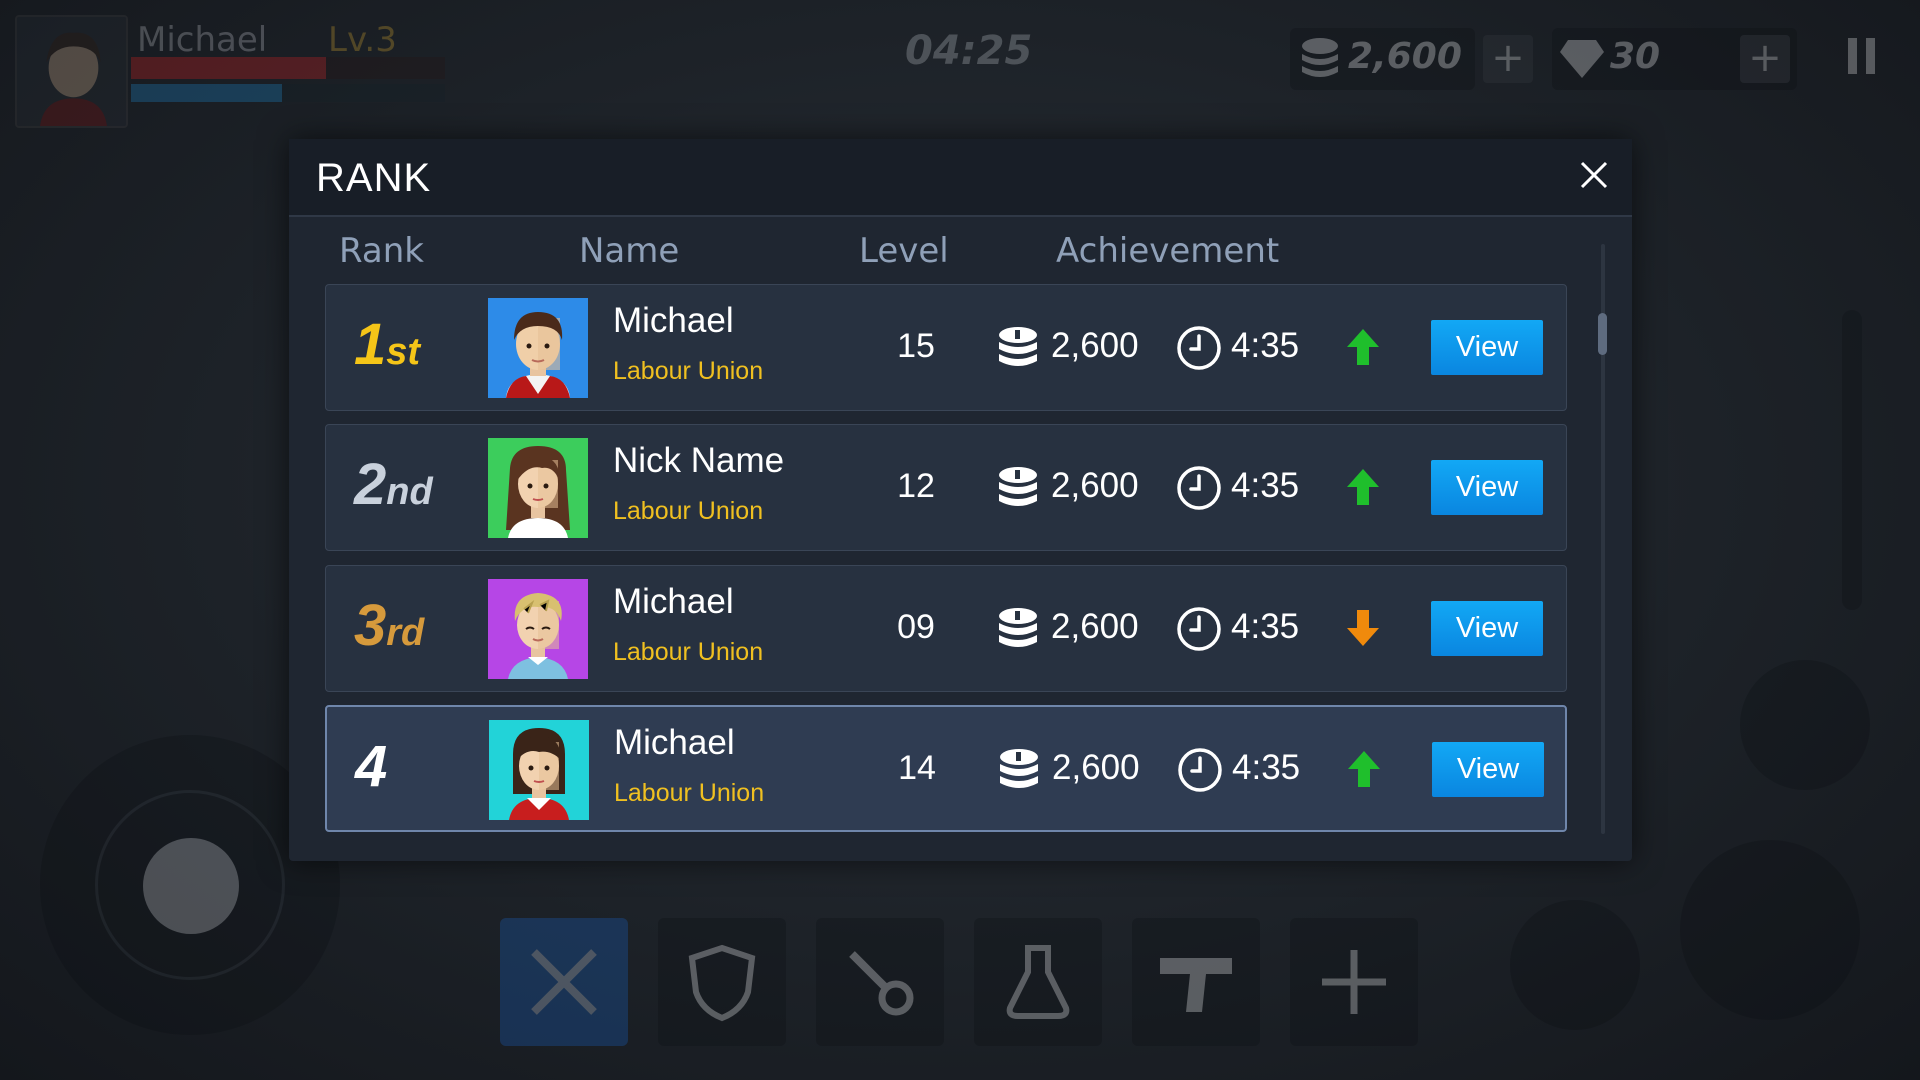  What do you see at coordinates (1582, 60) in the screenshot?
I see `gem-icon` at bounding box center [1582, 60].